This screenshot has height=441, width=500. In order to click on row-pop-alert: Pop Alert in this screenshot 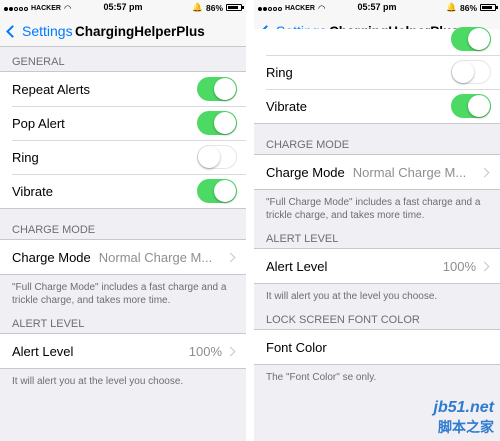, I will do `click(123, 123)`.